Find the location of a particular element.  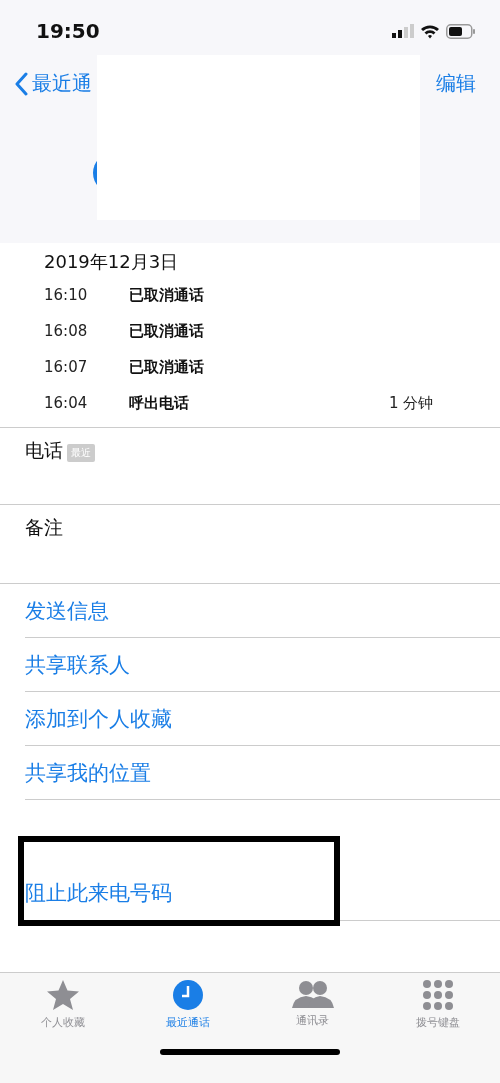

signal-icon is located at coordinates (403, 31).